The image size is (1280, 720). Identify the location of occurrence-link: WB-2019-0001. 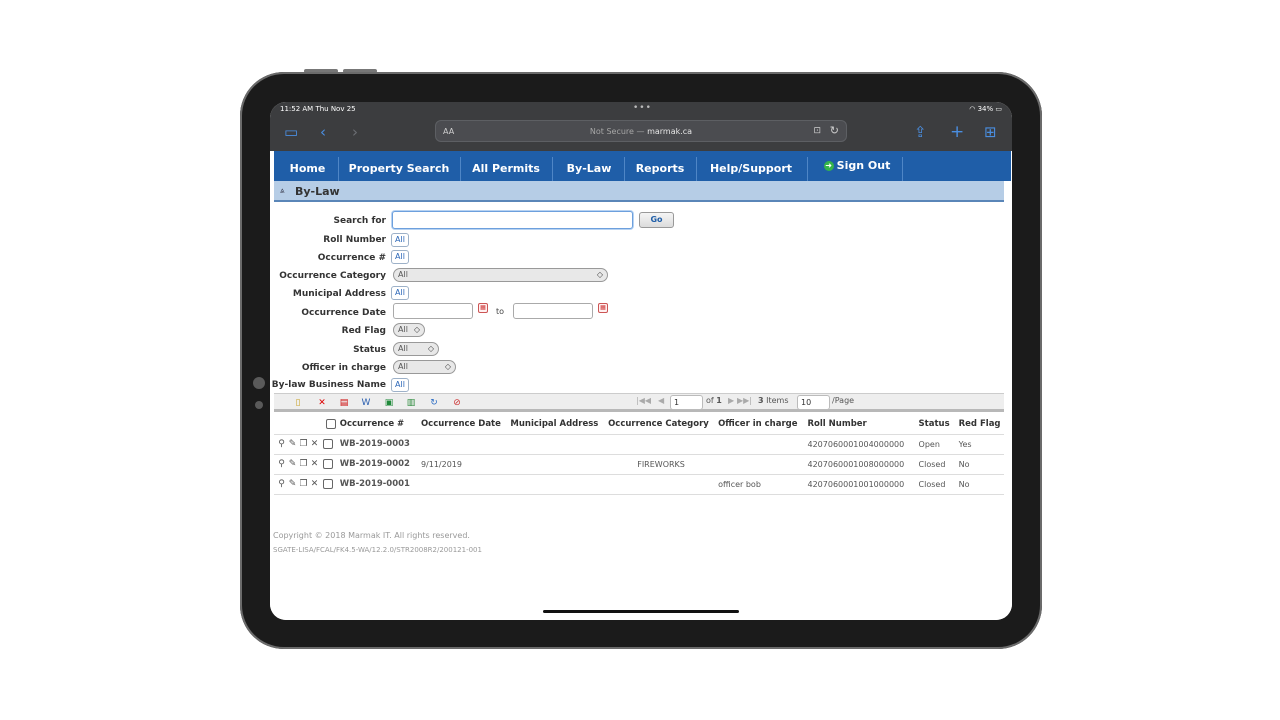
(378, 484).